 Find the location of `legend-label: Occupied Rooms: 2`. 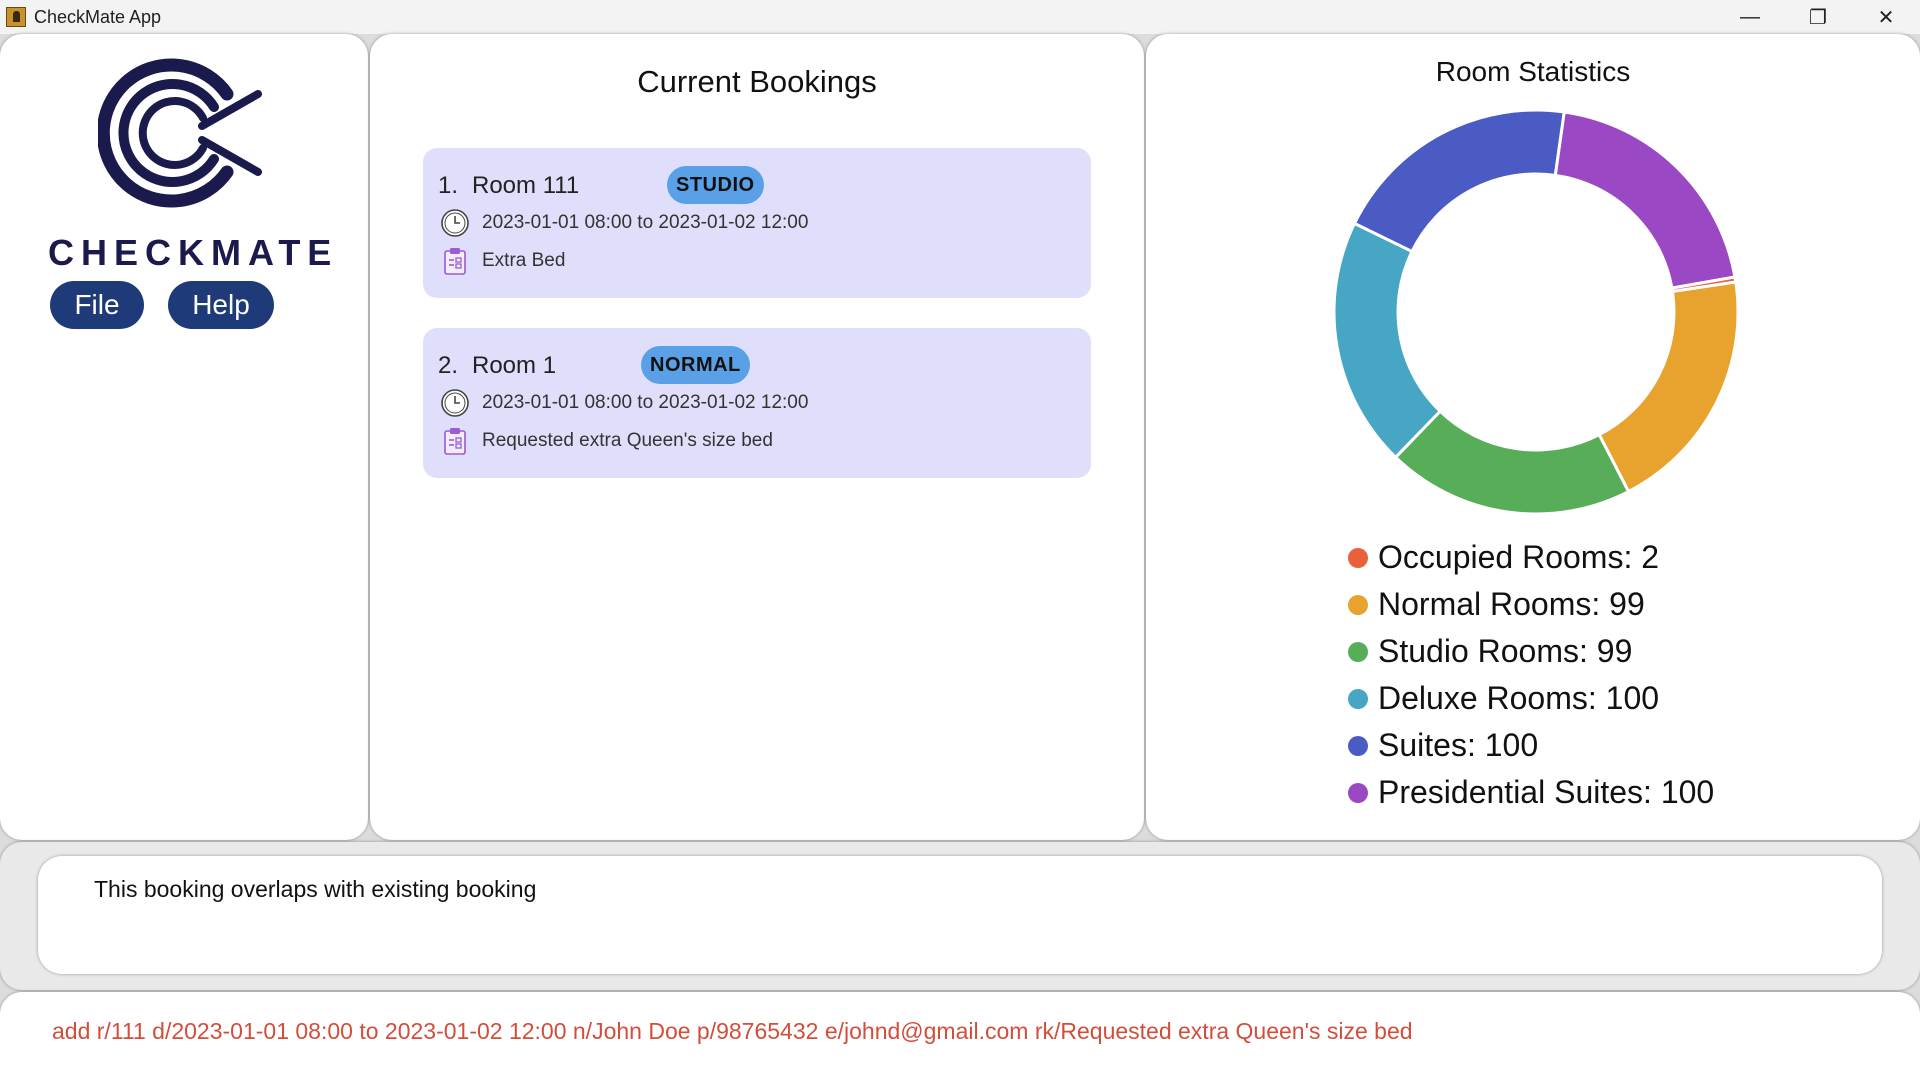

legend-label: Occupied Rooms: 2 is located at coordinates (1519, 557).